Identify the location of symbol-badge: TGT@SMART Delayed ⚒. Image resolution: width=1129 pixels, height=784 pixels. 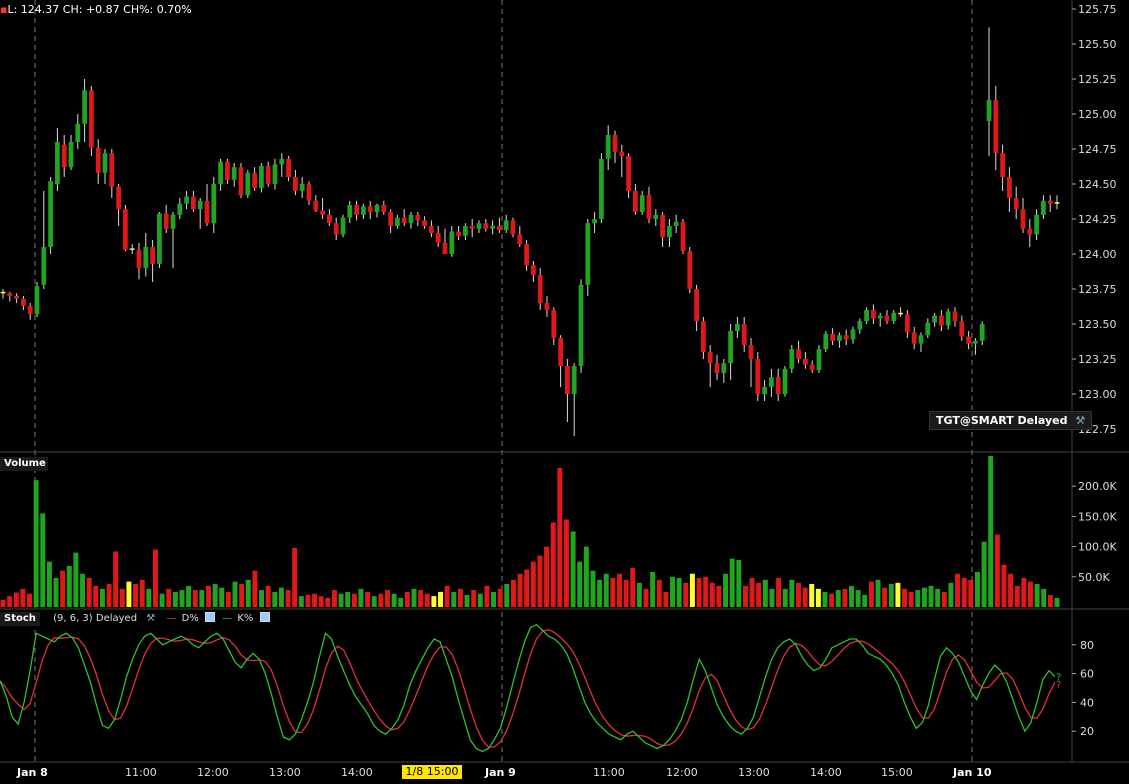
(1011, 420).